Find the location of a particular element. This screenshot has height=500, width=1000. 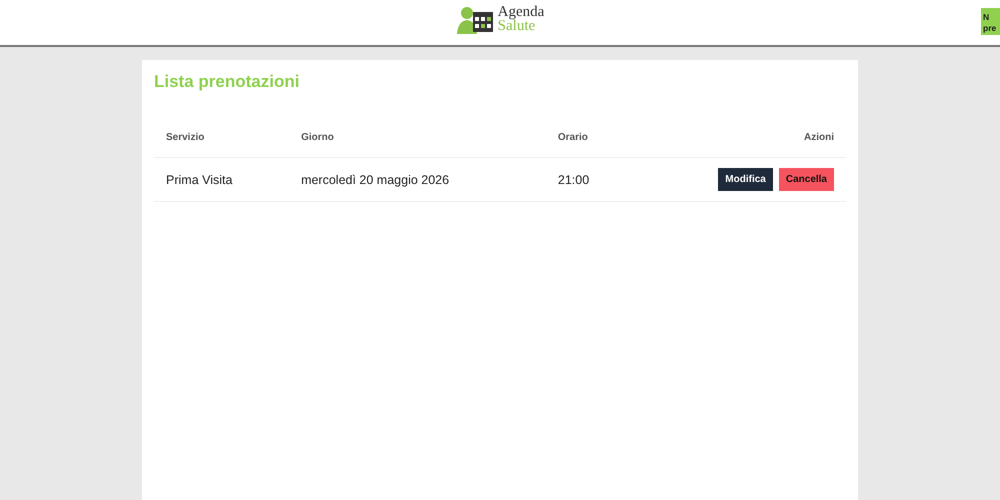

column-header: Azioni is located at coordinates (737, 138).